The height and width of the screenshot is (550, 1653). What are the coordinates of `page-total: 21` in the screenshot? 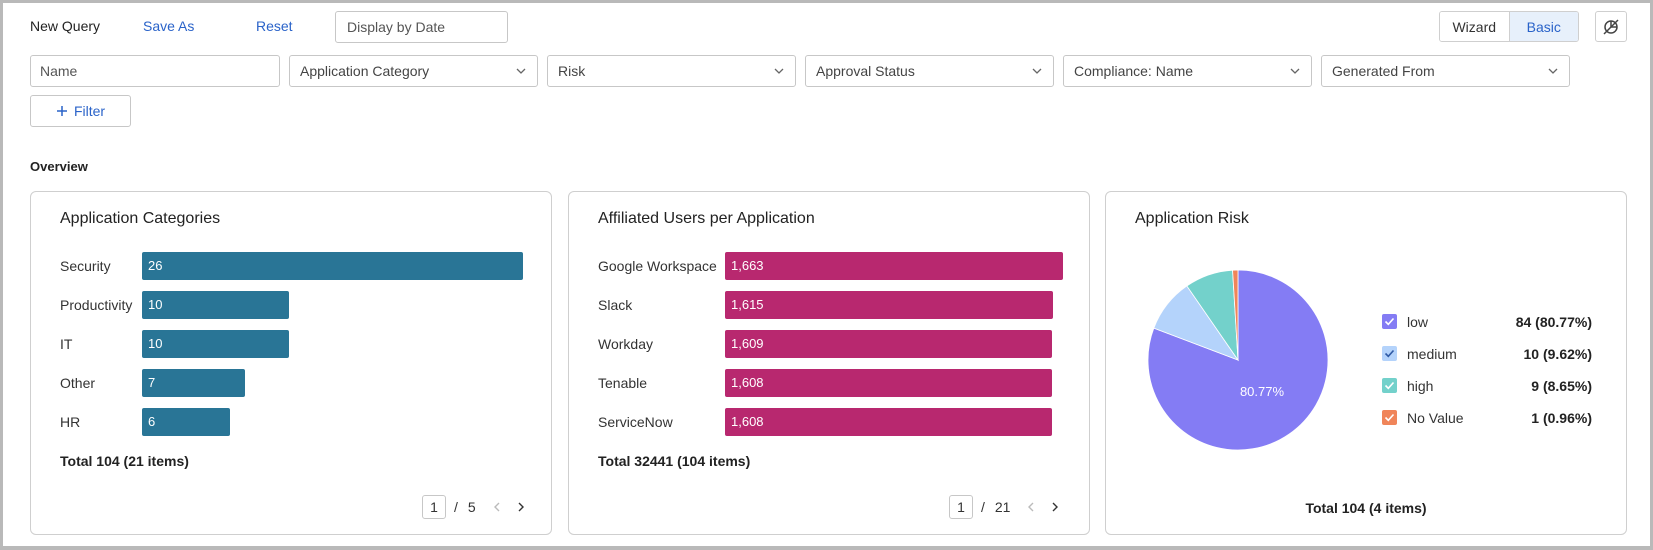 It's located at (1002, 507).